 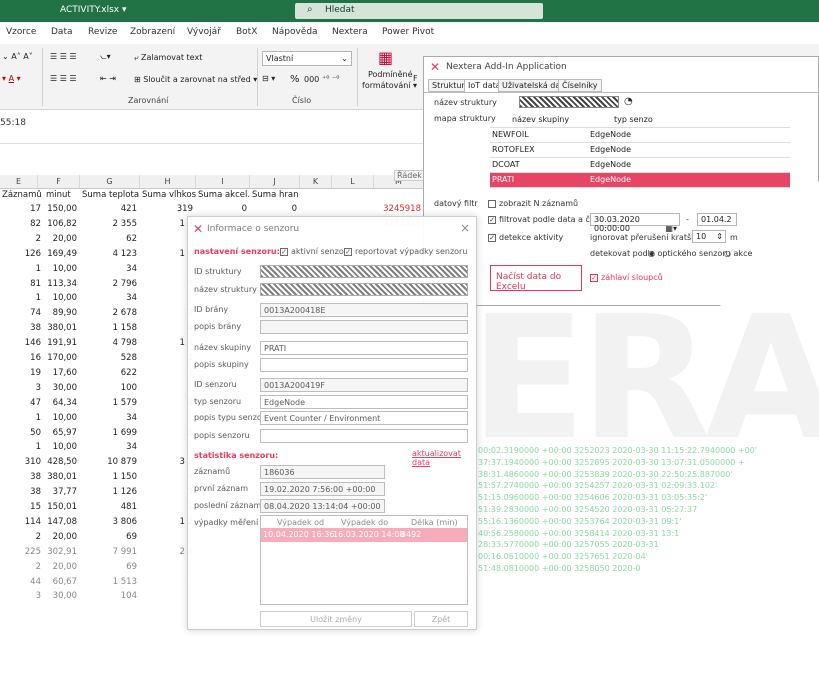 What do you see at coordinates (110, 479) in the screenshot?
I see `table-cell: 1 150` at bounding box center [110, 479].